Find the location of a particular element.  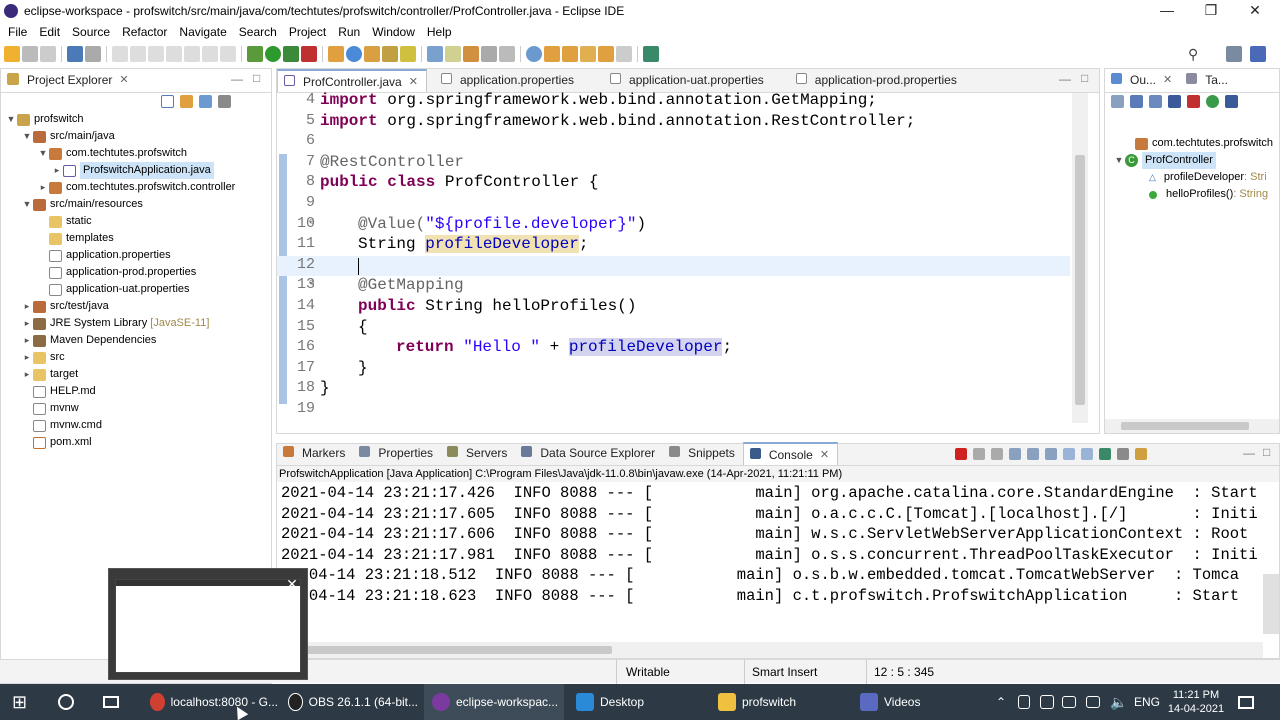

save-all-icon is located at coordinates (48, 54).